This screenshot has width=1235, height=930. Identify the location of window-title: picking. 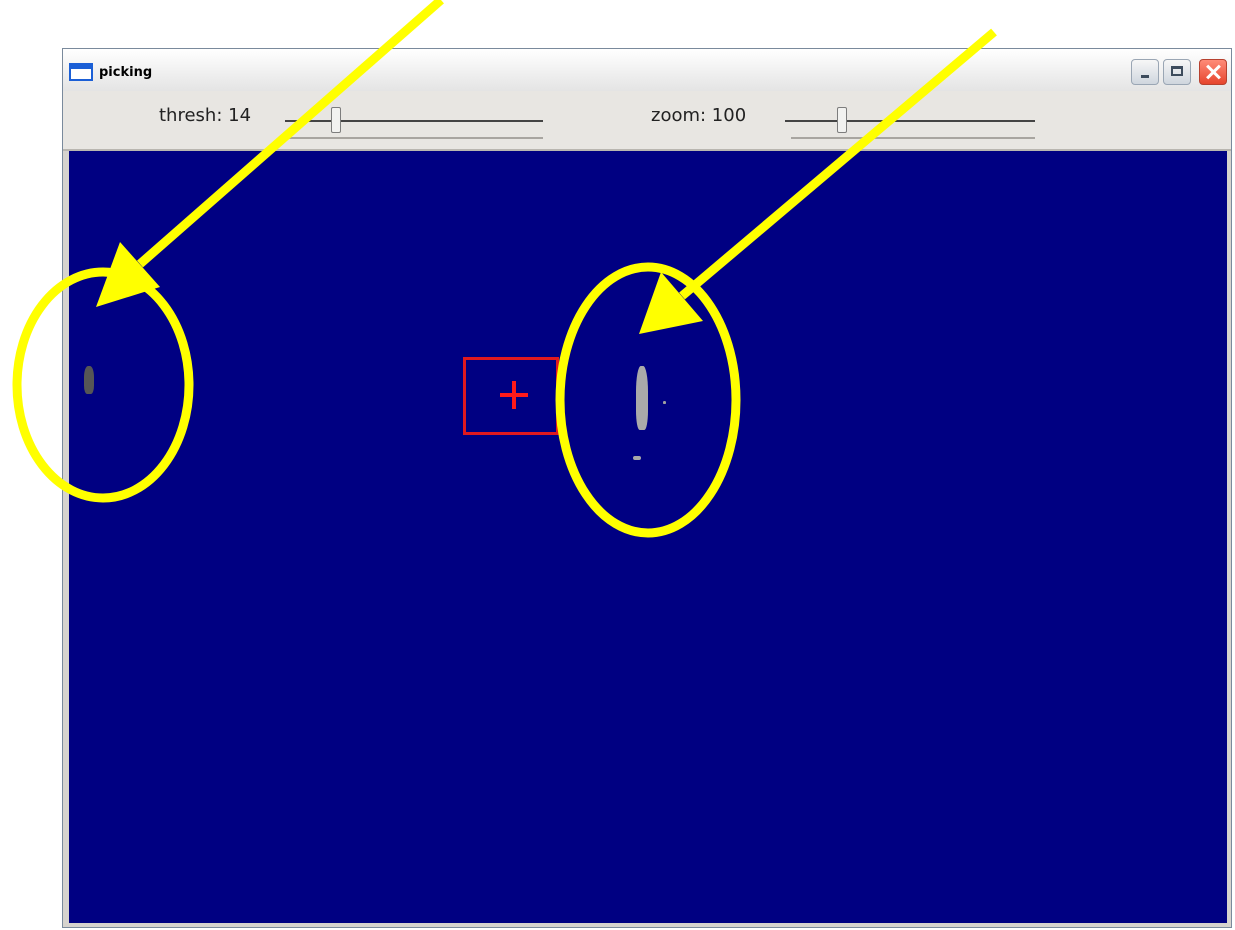
(126, 72).